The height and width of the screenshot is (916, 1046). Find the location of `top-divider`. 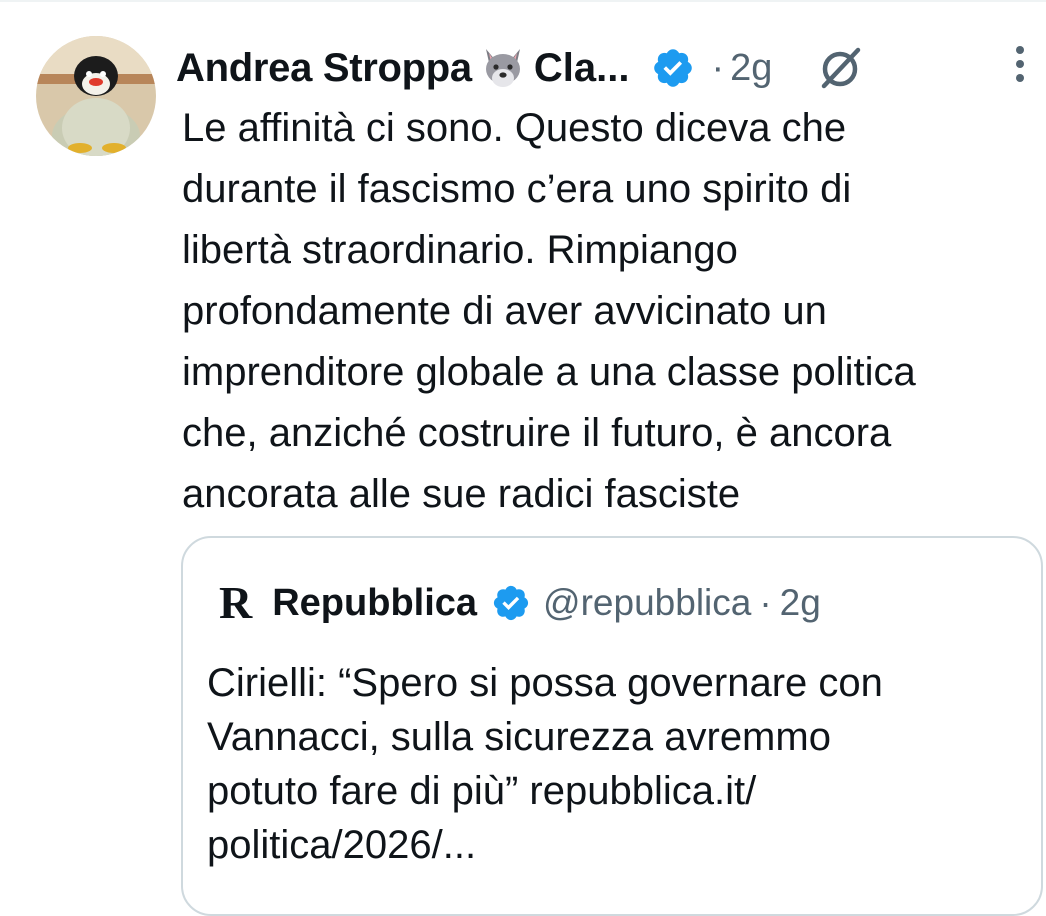

top-divider is located at coordinates (523, 1).